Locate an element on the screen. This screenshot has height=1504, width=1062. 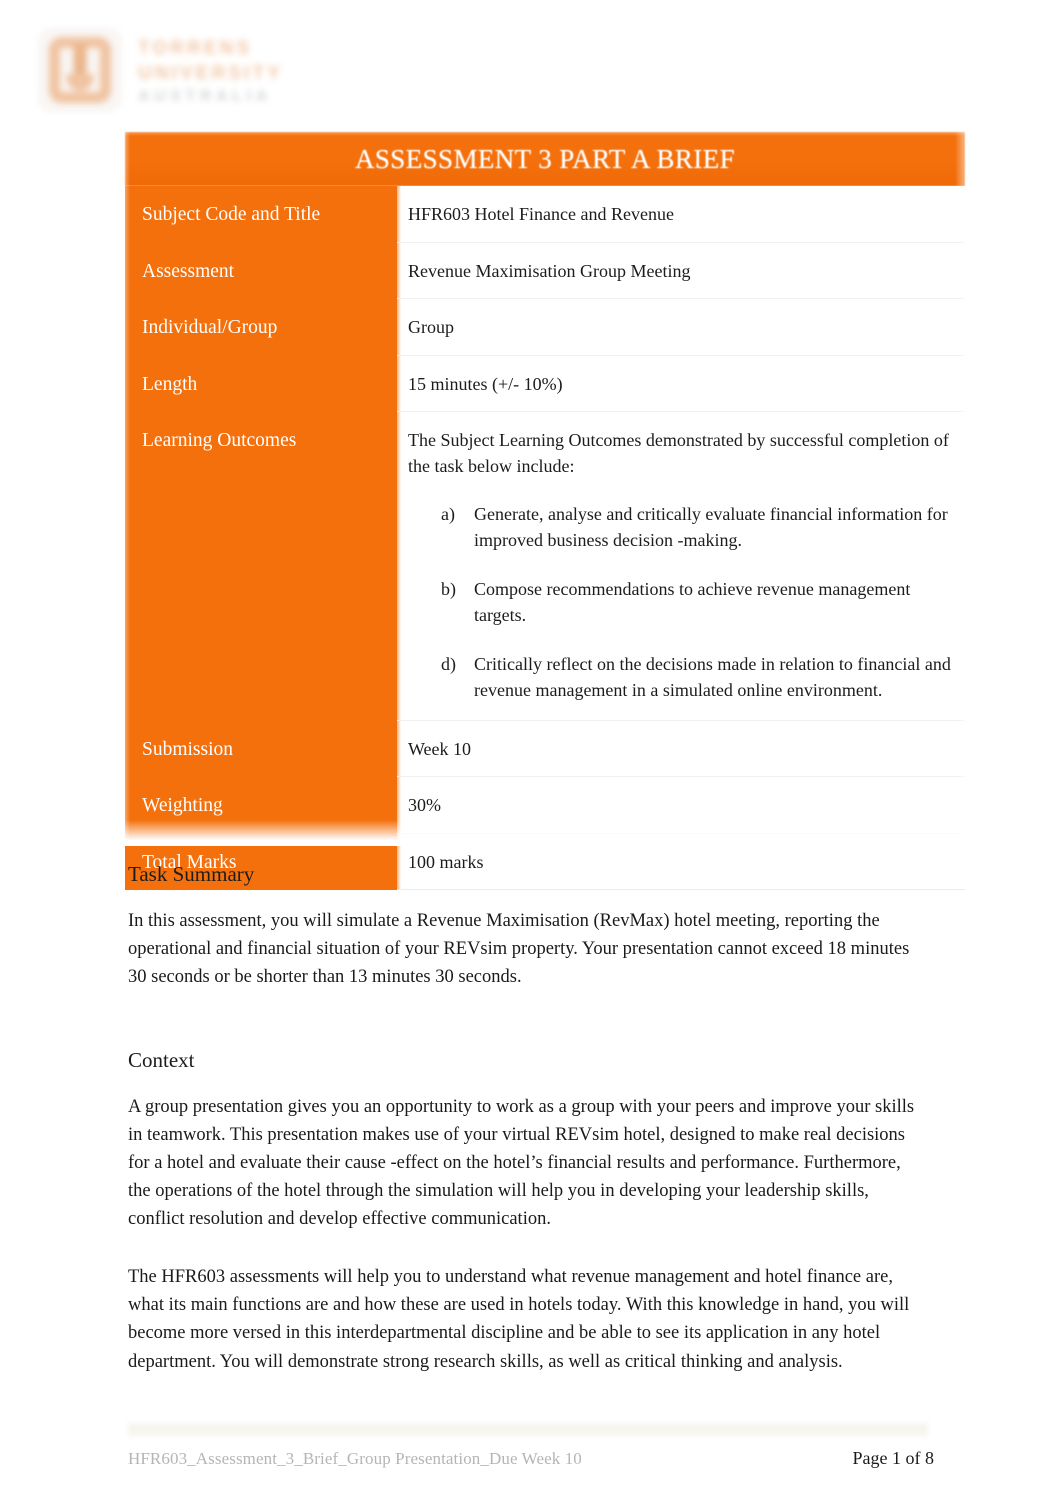
list-item-marker: b) is located at coordinates (448, 589).